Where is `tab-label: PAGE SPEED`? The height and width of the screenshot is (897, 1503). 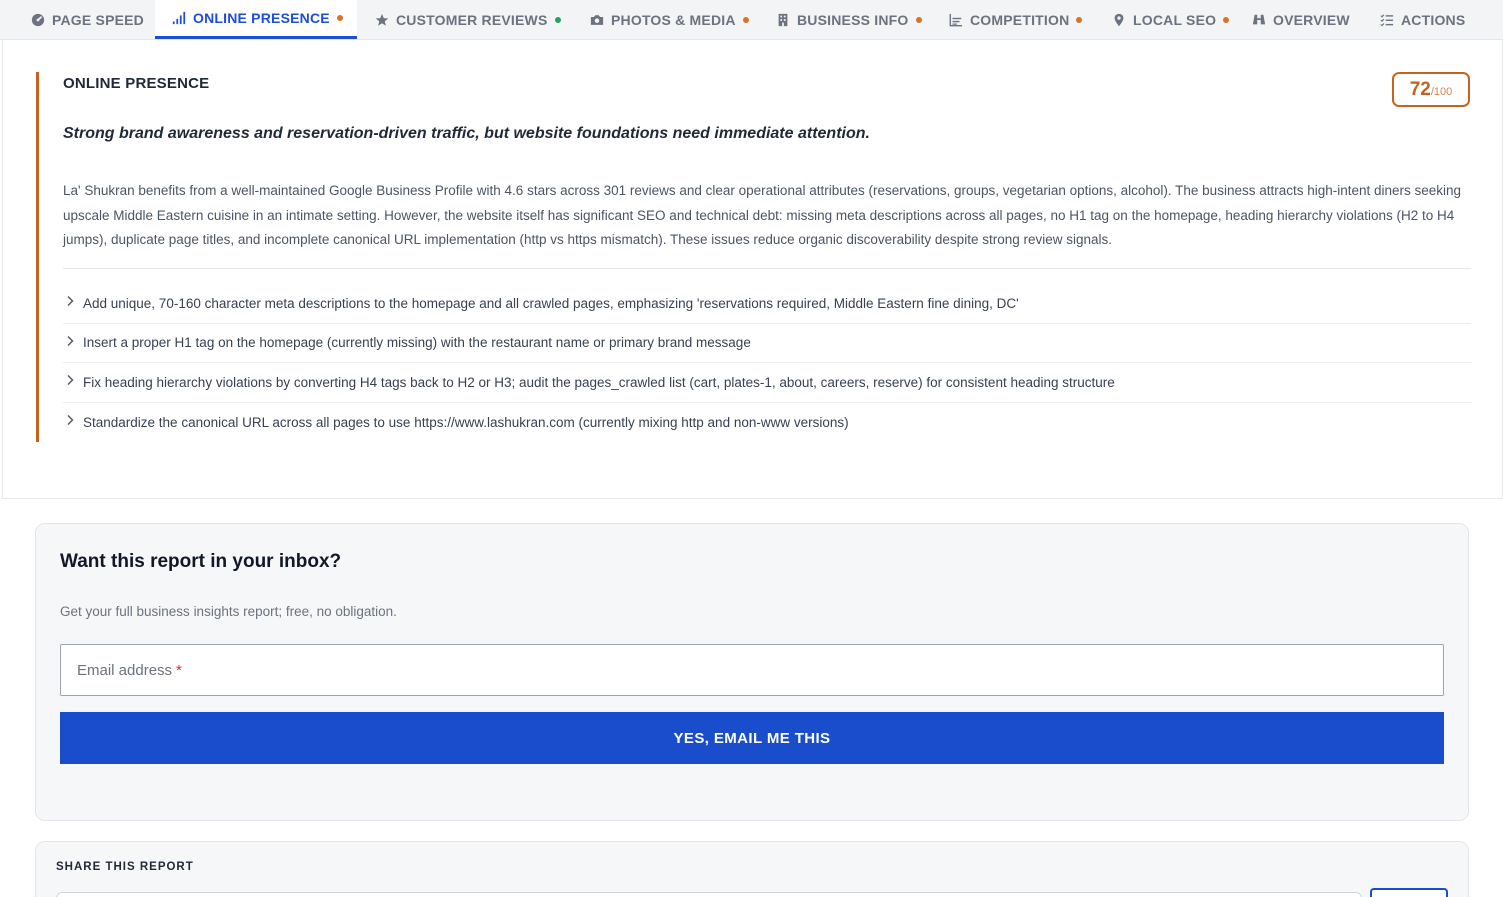
tab-label: PAGE SPEED is located at coordinates (98, 19).